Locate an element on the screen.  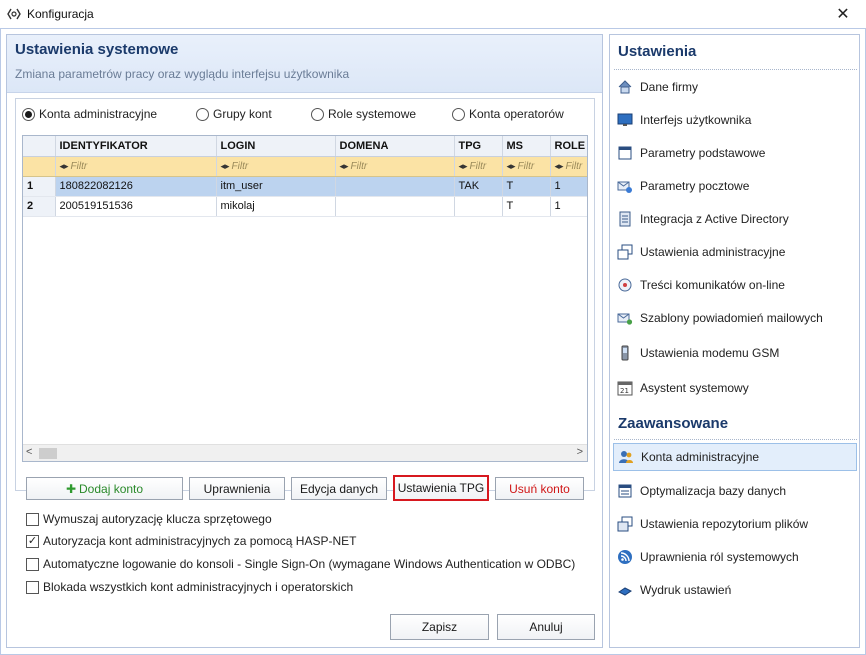
delete-account-button: Usuń konto is located at coordinates (539, 488).